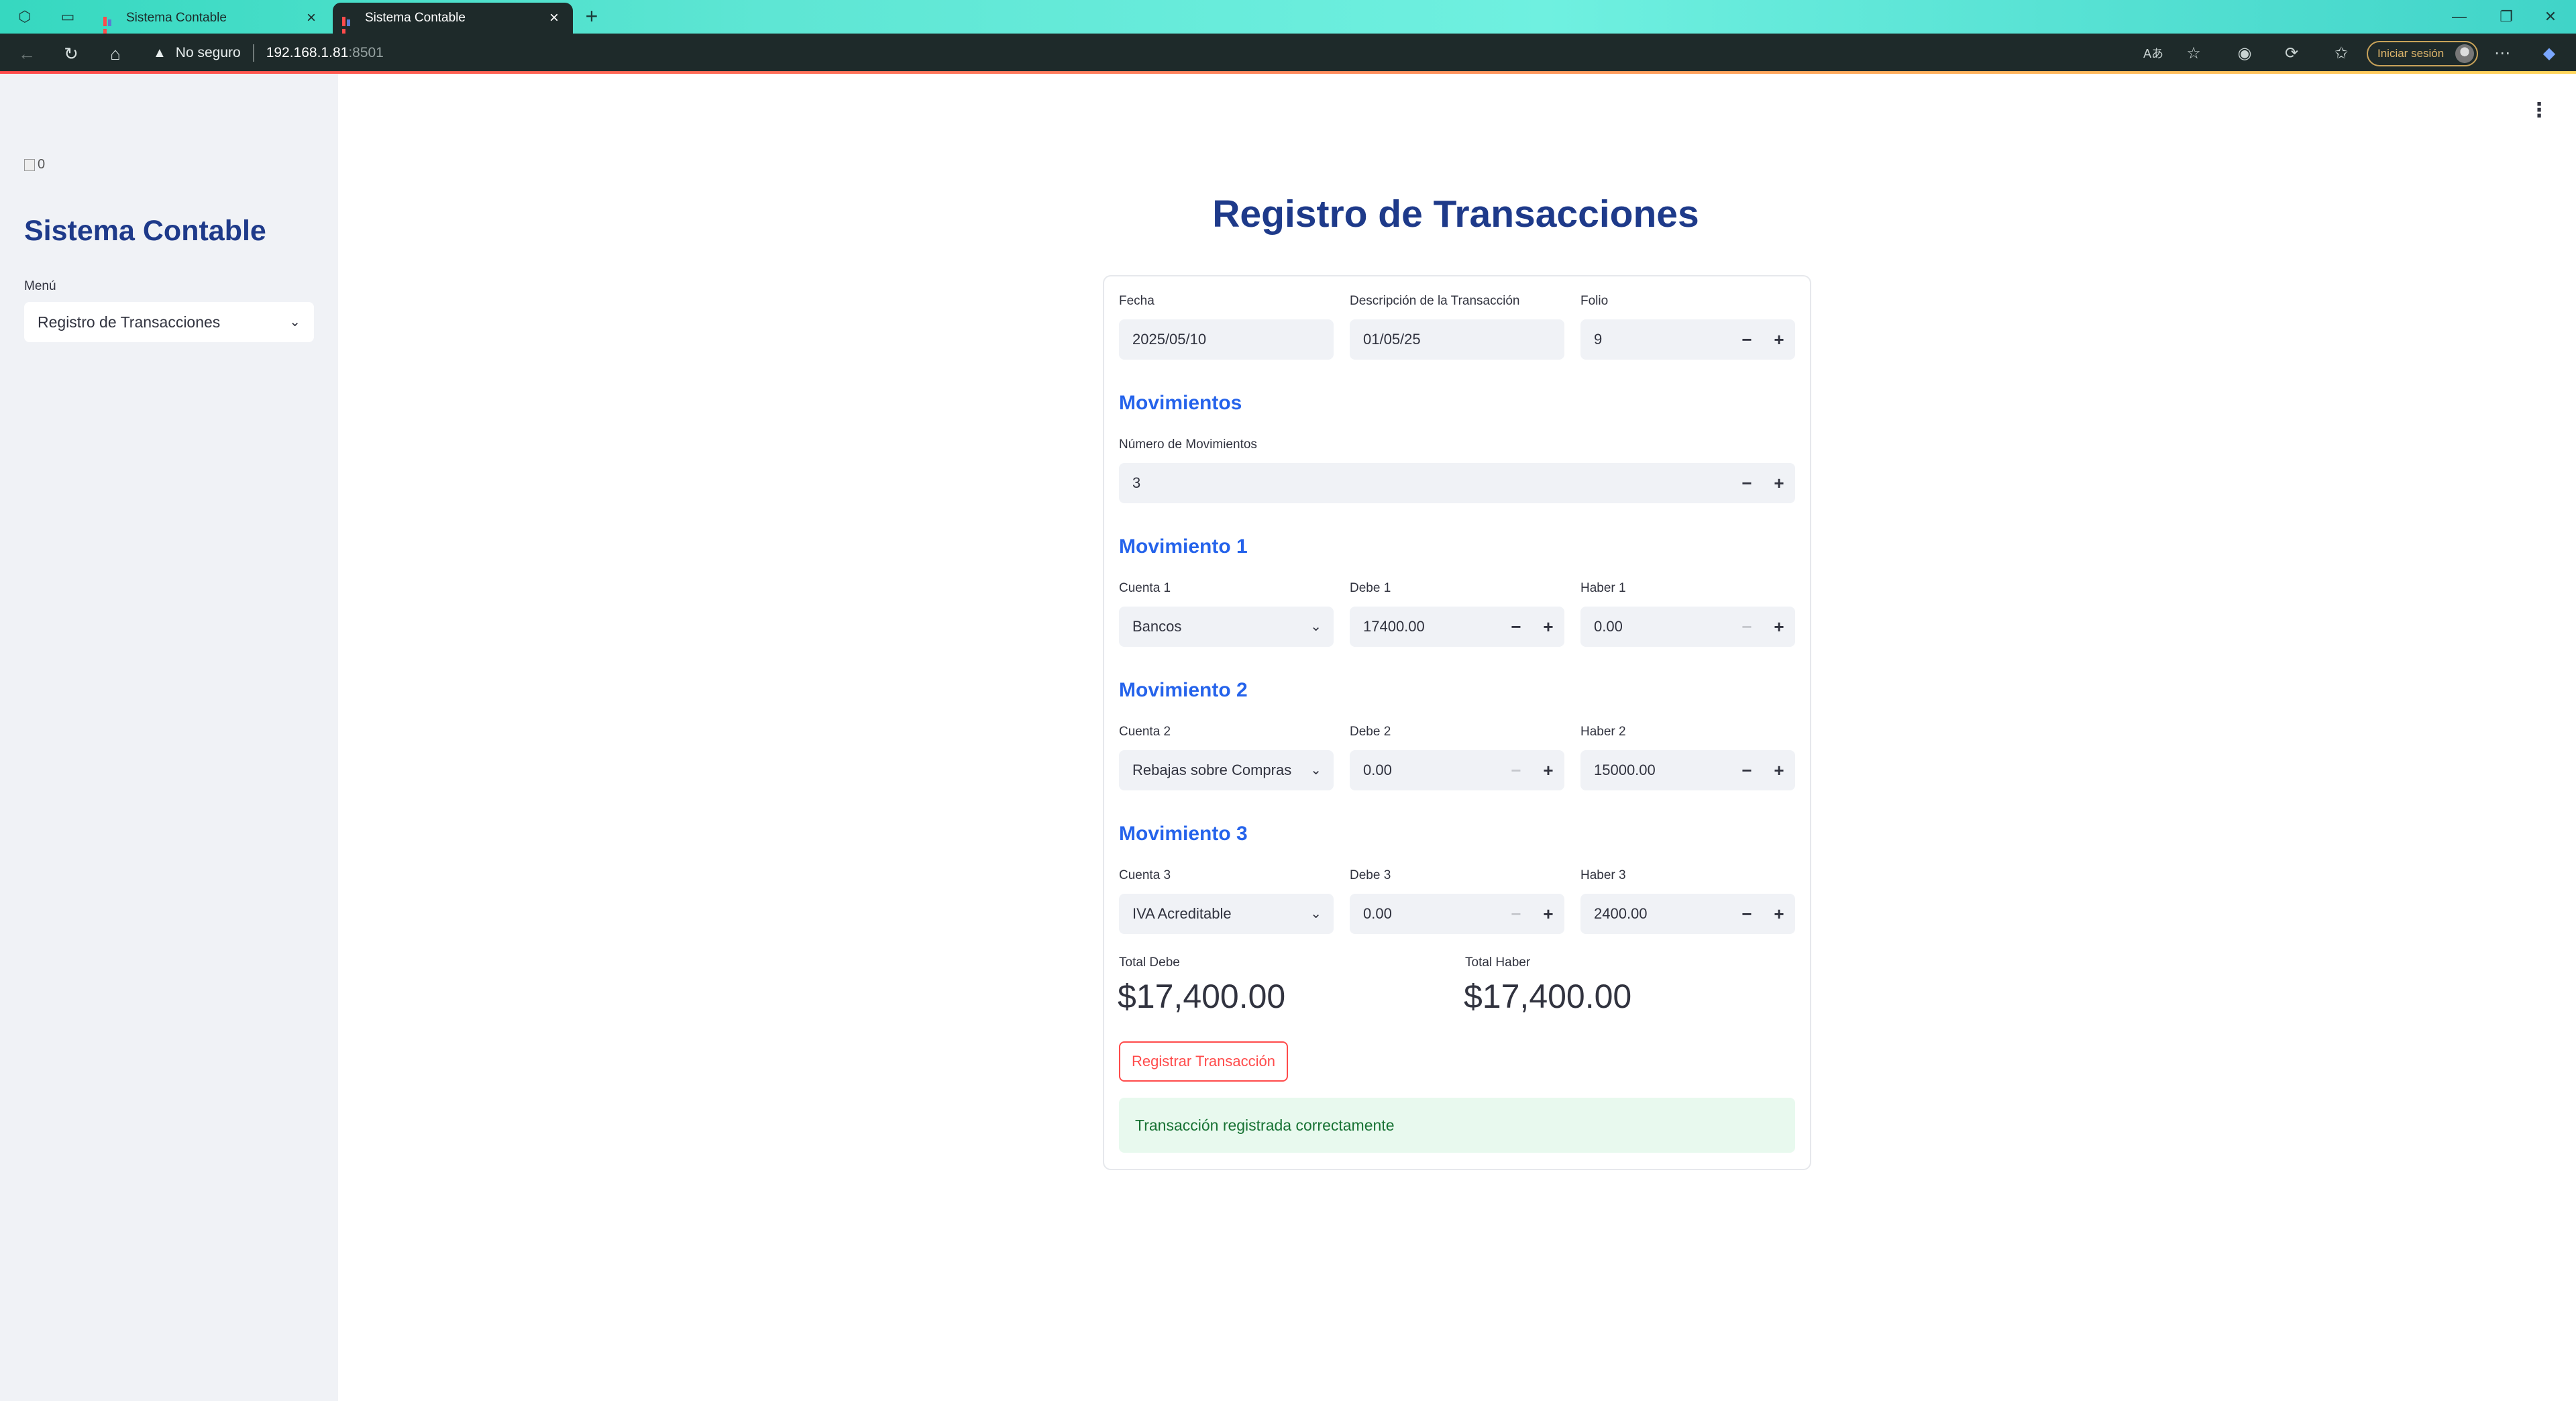  Describe the element at coordinates (366, 53) in the screenshot. I see `url-port: :8501` at that location.